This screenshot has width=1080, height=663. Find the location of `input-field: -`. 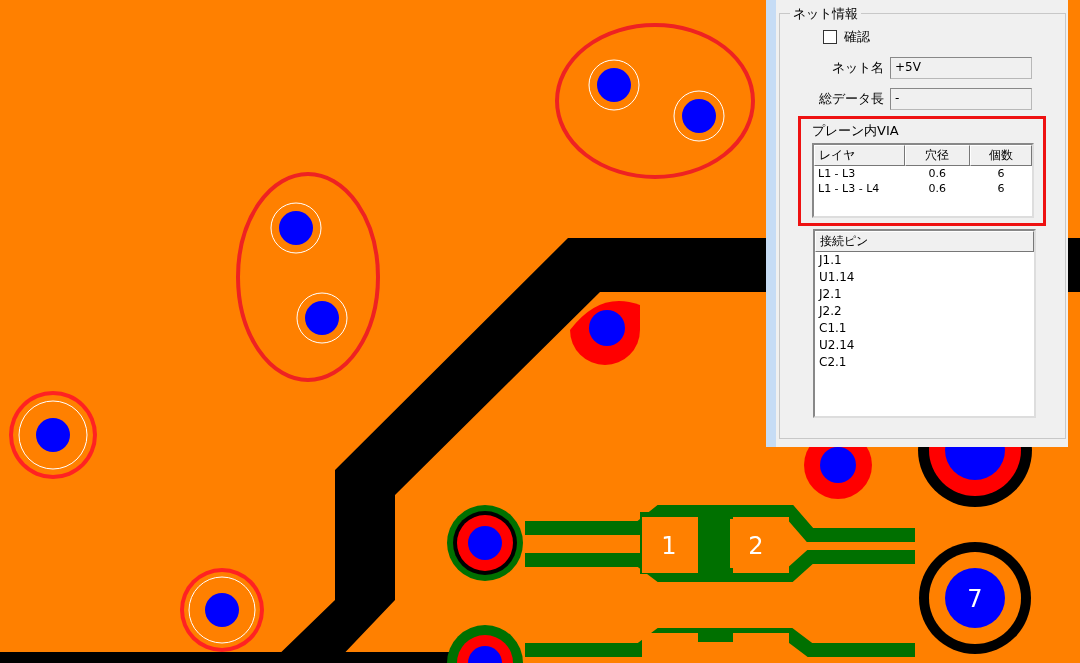

input-field: - is located at coordinates (961, 99).